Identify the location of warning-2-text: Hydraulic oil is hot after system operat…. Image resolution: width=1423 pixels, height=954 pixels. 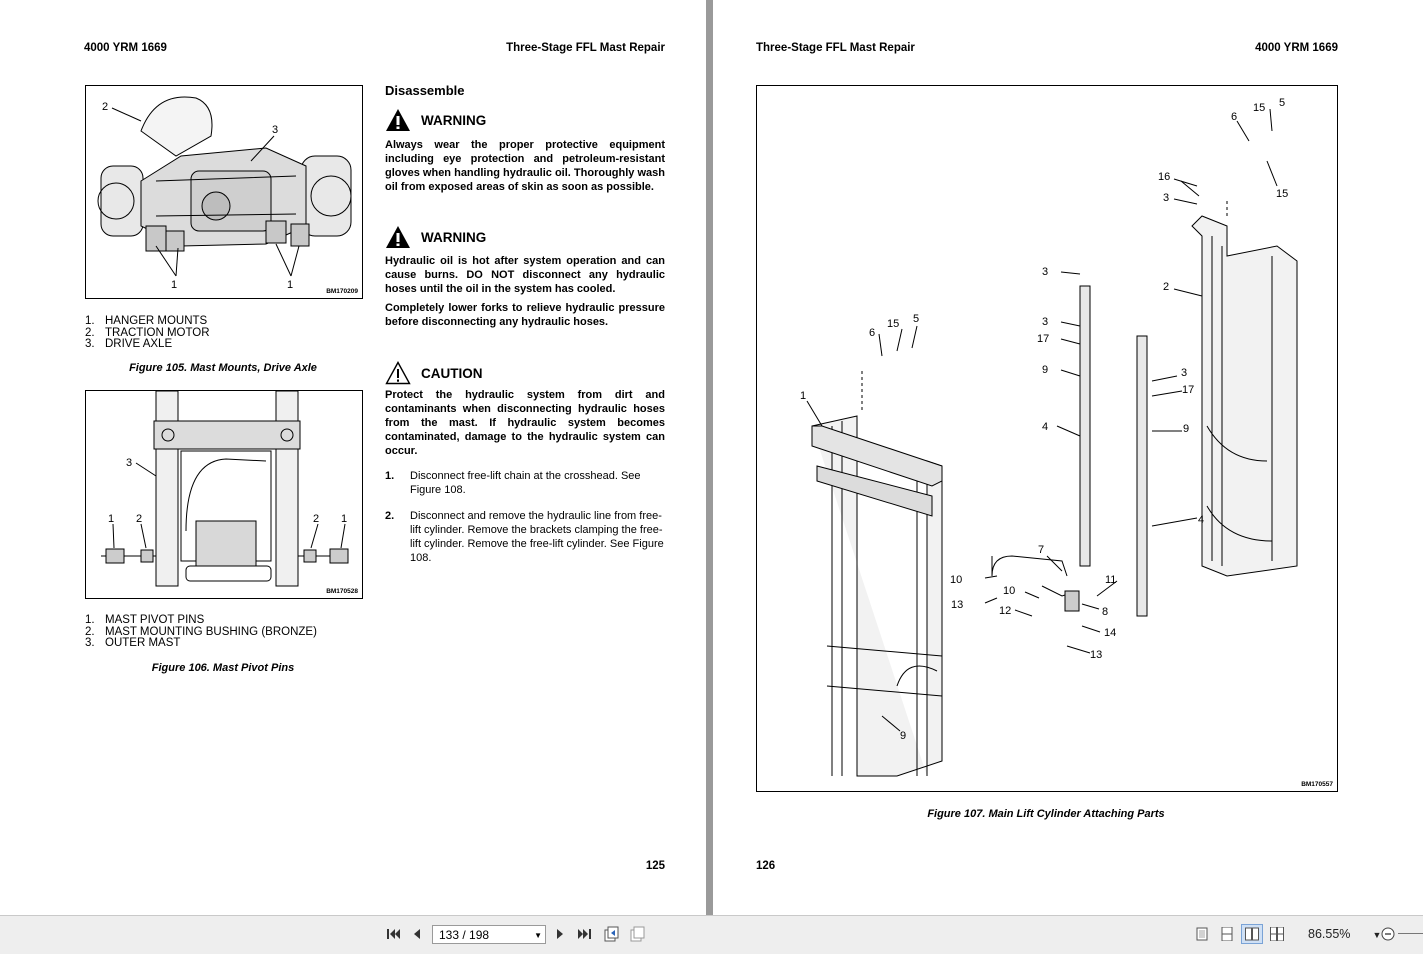
(525, 275).